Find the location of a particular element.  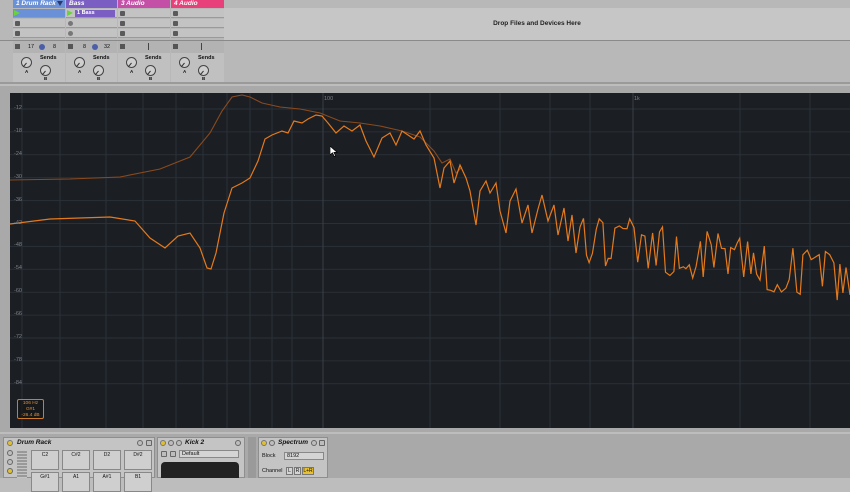

device-kick: Kick 2 Default is located at coordinates (201, 457).